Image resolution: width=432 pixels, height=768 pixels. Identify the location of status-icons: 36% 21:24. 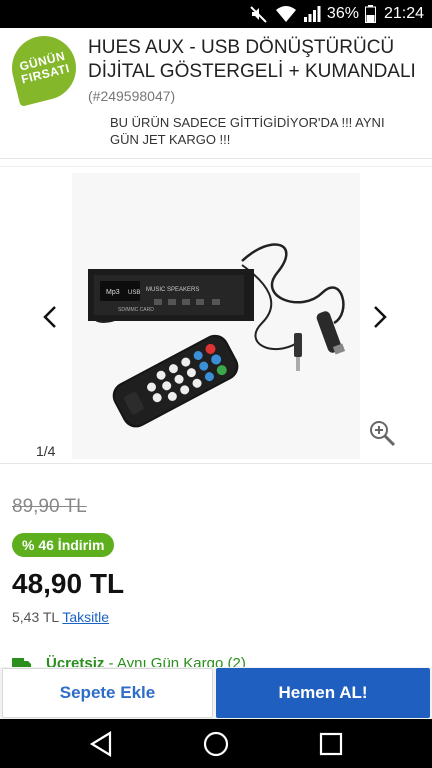
(336, 14).